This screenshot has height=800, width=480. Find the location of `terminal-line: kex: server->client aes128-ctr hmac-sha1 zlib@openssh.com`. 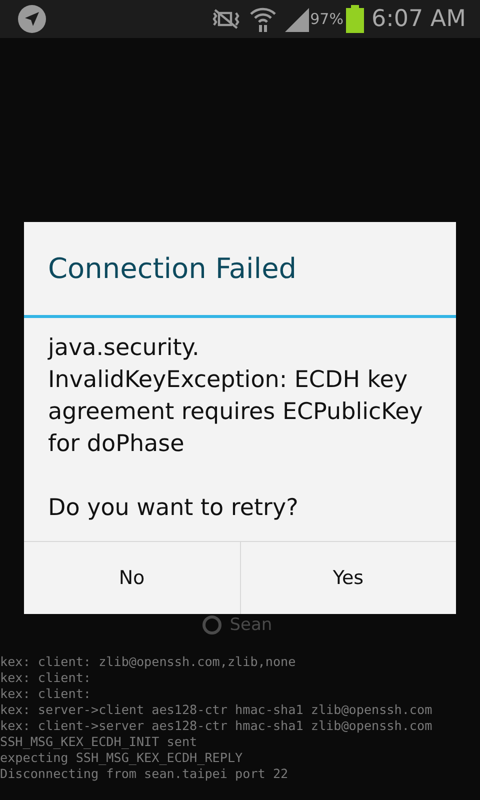

terminal-line: kex: server->client aes128-ctr hmac-sha1 zlib@openssh.com is located at coordinates (217, 710).